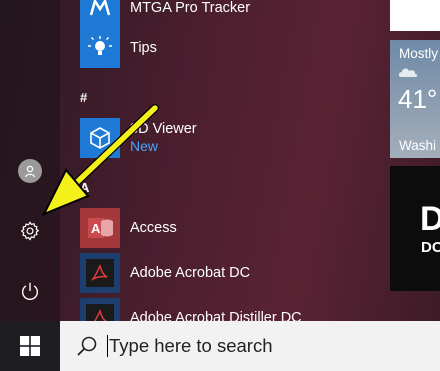 Image resolution: width=440 pixels, height=371 pixels. What do you see at coordinates (418, 99) in the screenshot?
I see `weather-temperature: 41°` at bounding box center [418, 99].